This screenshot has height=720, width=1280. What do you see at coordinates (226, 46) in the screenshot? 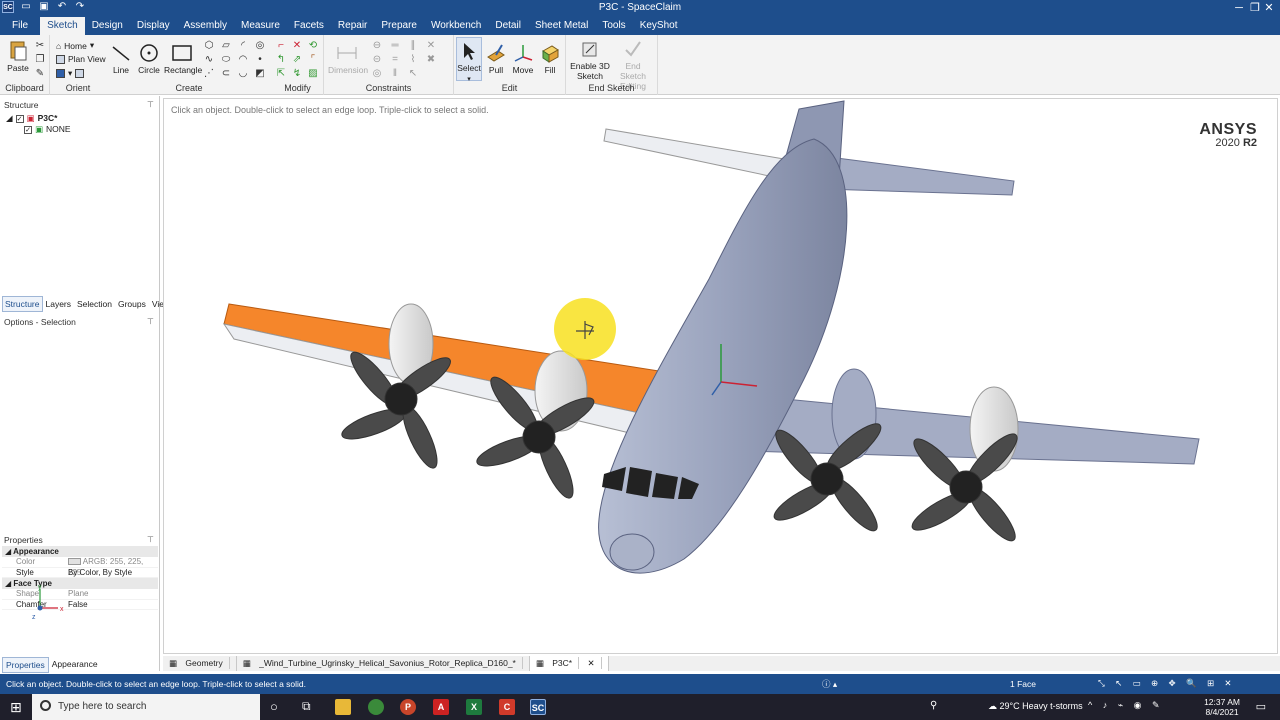
I see `three-point-rect-icon: ▱` at bounding box center [226, 46].